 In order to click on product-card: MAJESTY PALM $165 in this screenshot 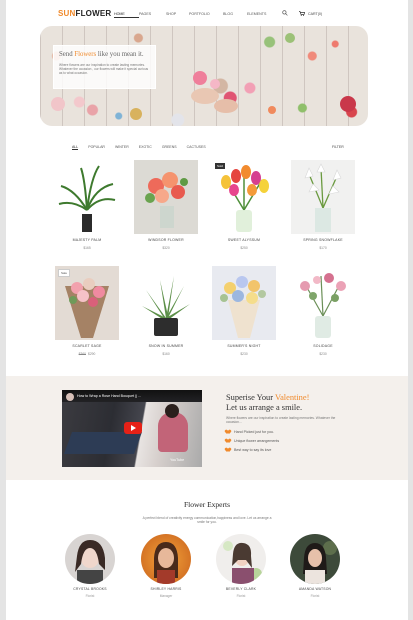, I will do `click(87, 205)`.